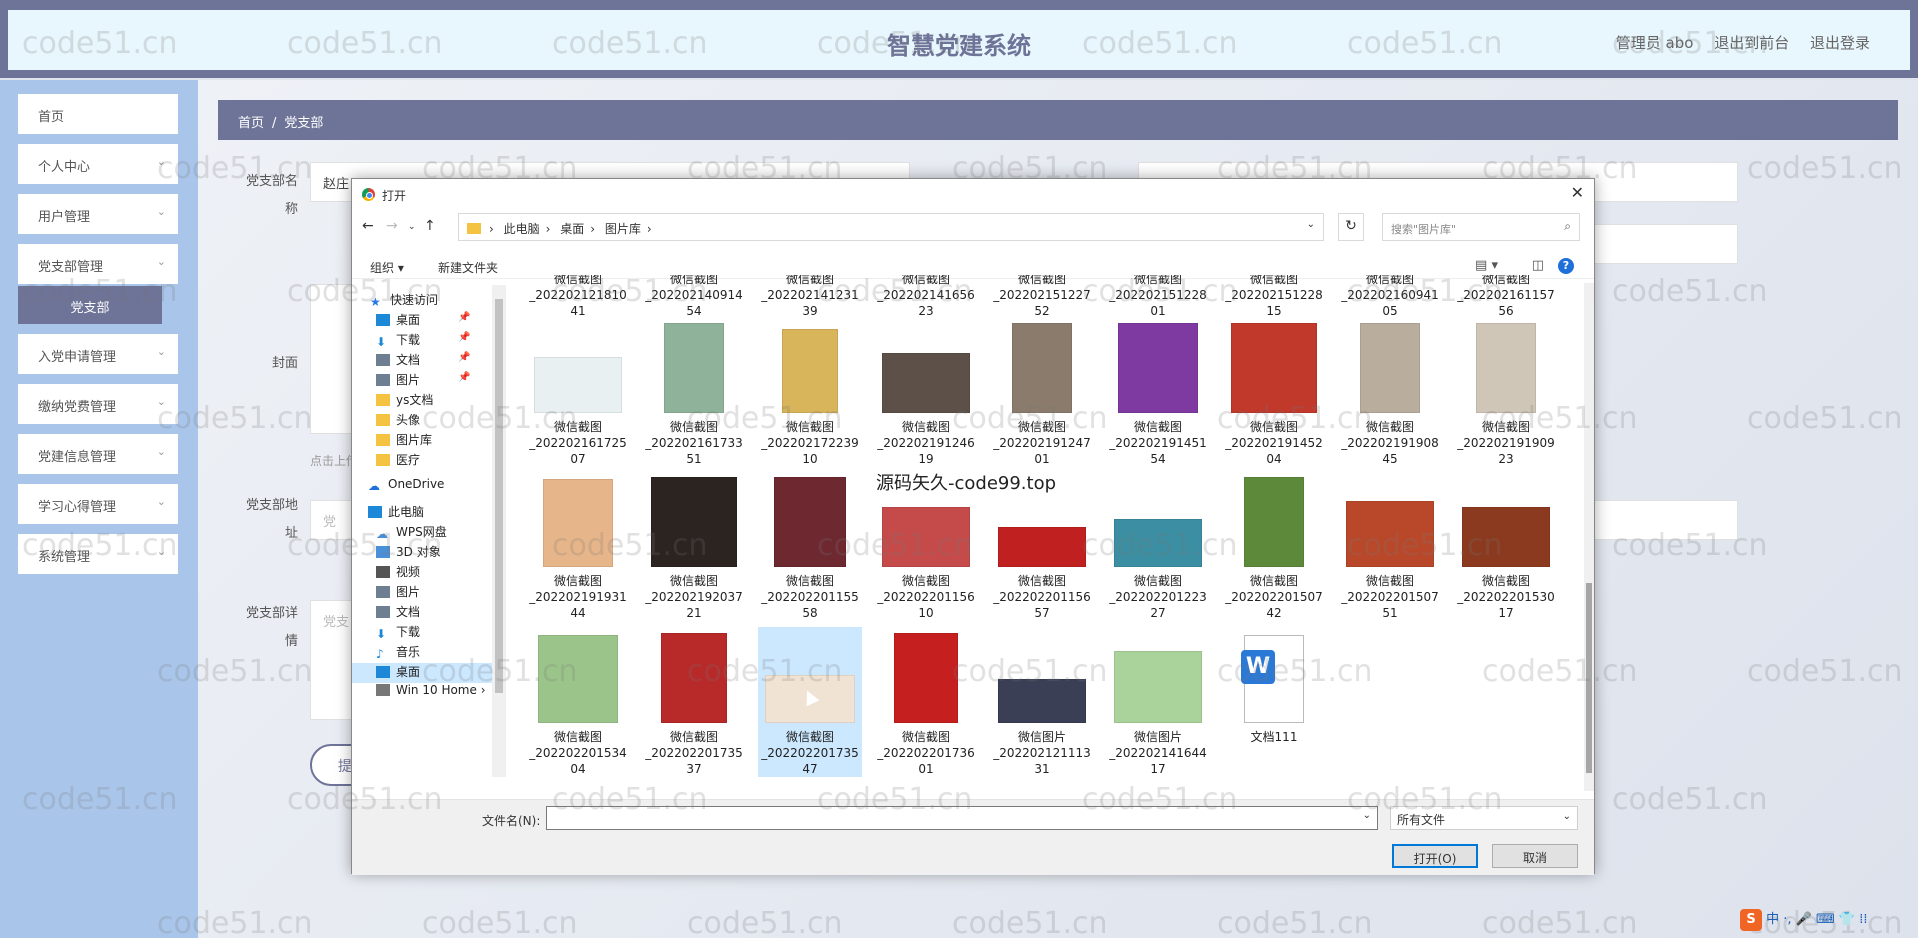 The height and width of the screenshot is (938, 1918). What do you see at coordinates (962, 818) in the screenshot?
I see `filename-input: ⌄` at bounding box center [962, 818].